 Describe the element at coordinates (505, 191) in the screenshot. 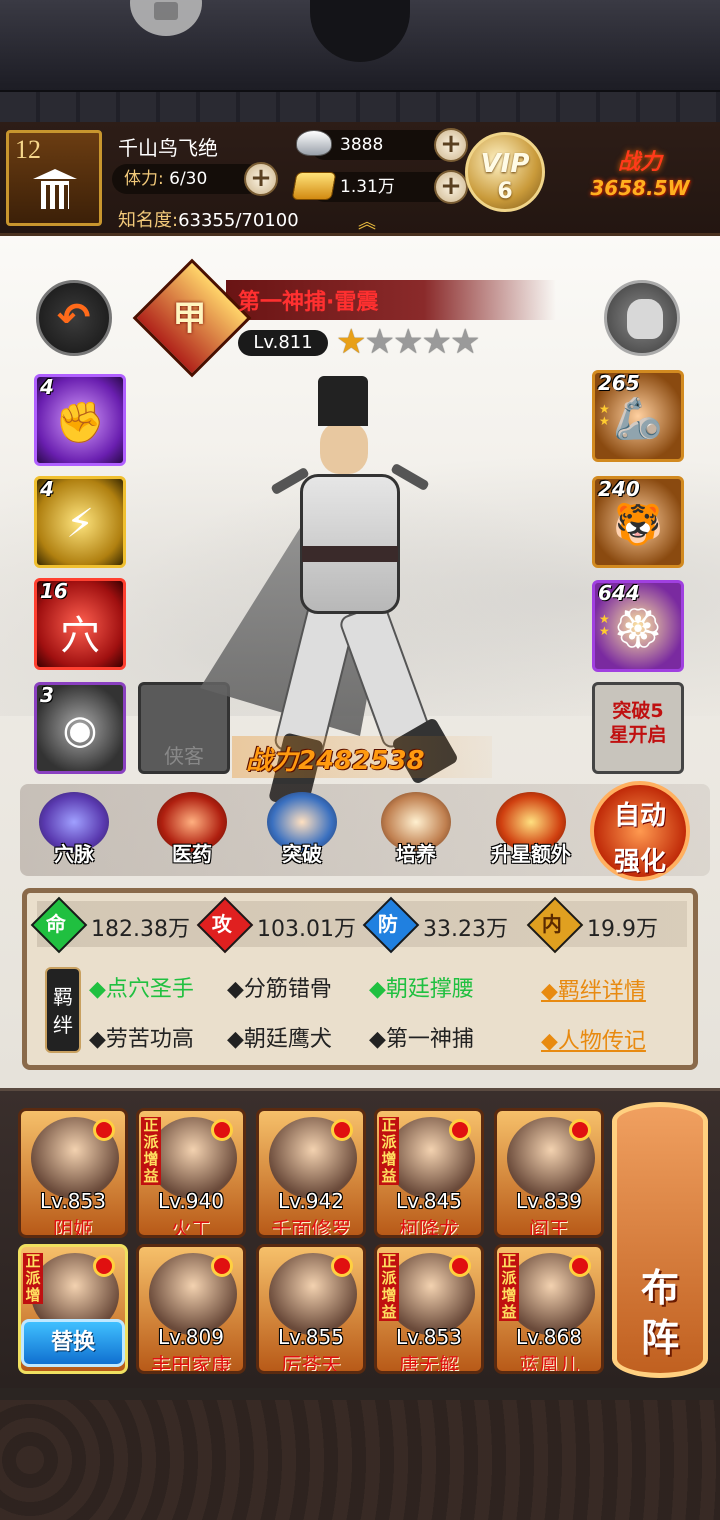

I see `vip-level: 6` at that location.